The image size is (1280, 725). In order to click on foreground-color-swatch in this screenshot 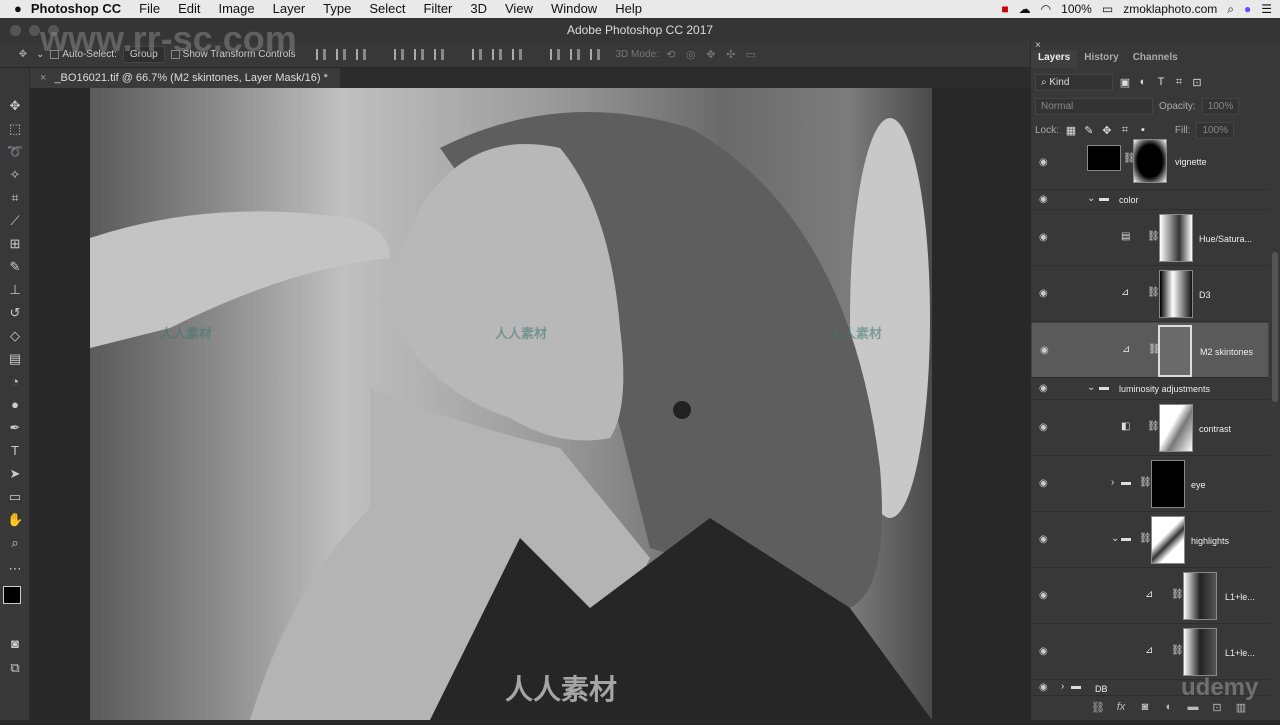, I will do `click(12, 595)`.